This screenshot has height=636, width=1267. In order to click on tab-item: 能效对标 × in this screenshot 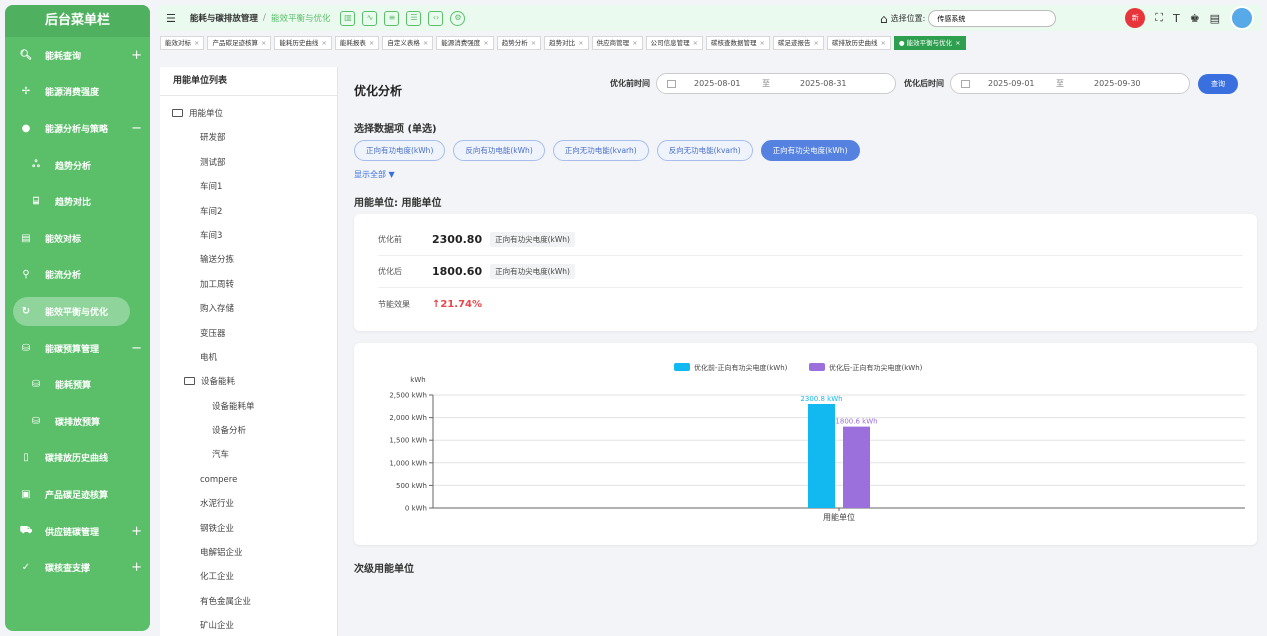, I will do `click(182, 43)`.